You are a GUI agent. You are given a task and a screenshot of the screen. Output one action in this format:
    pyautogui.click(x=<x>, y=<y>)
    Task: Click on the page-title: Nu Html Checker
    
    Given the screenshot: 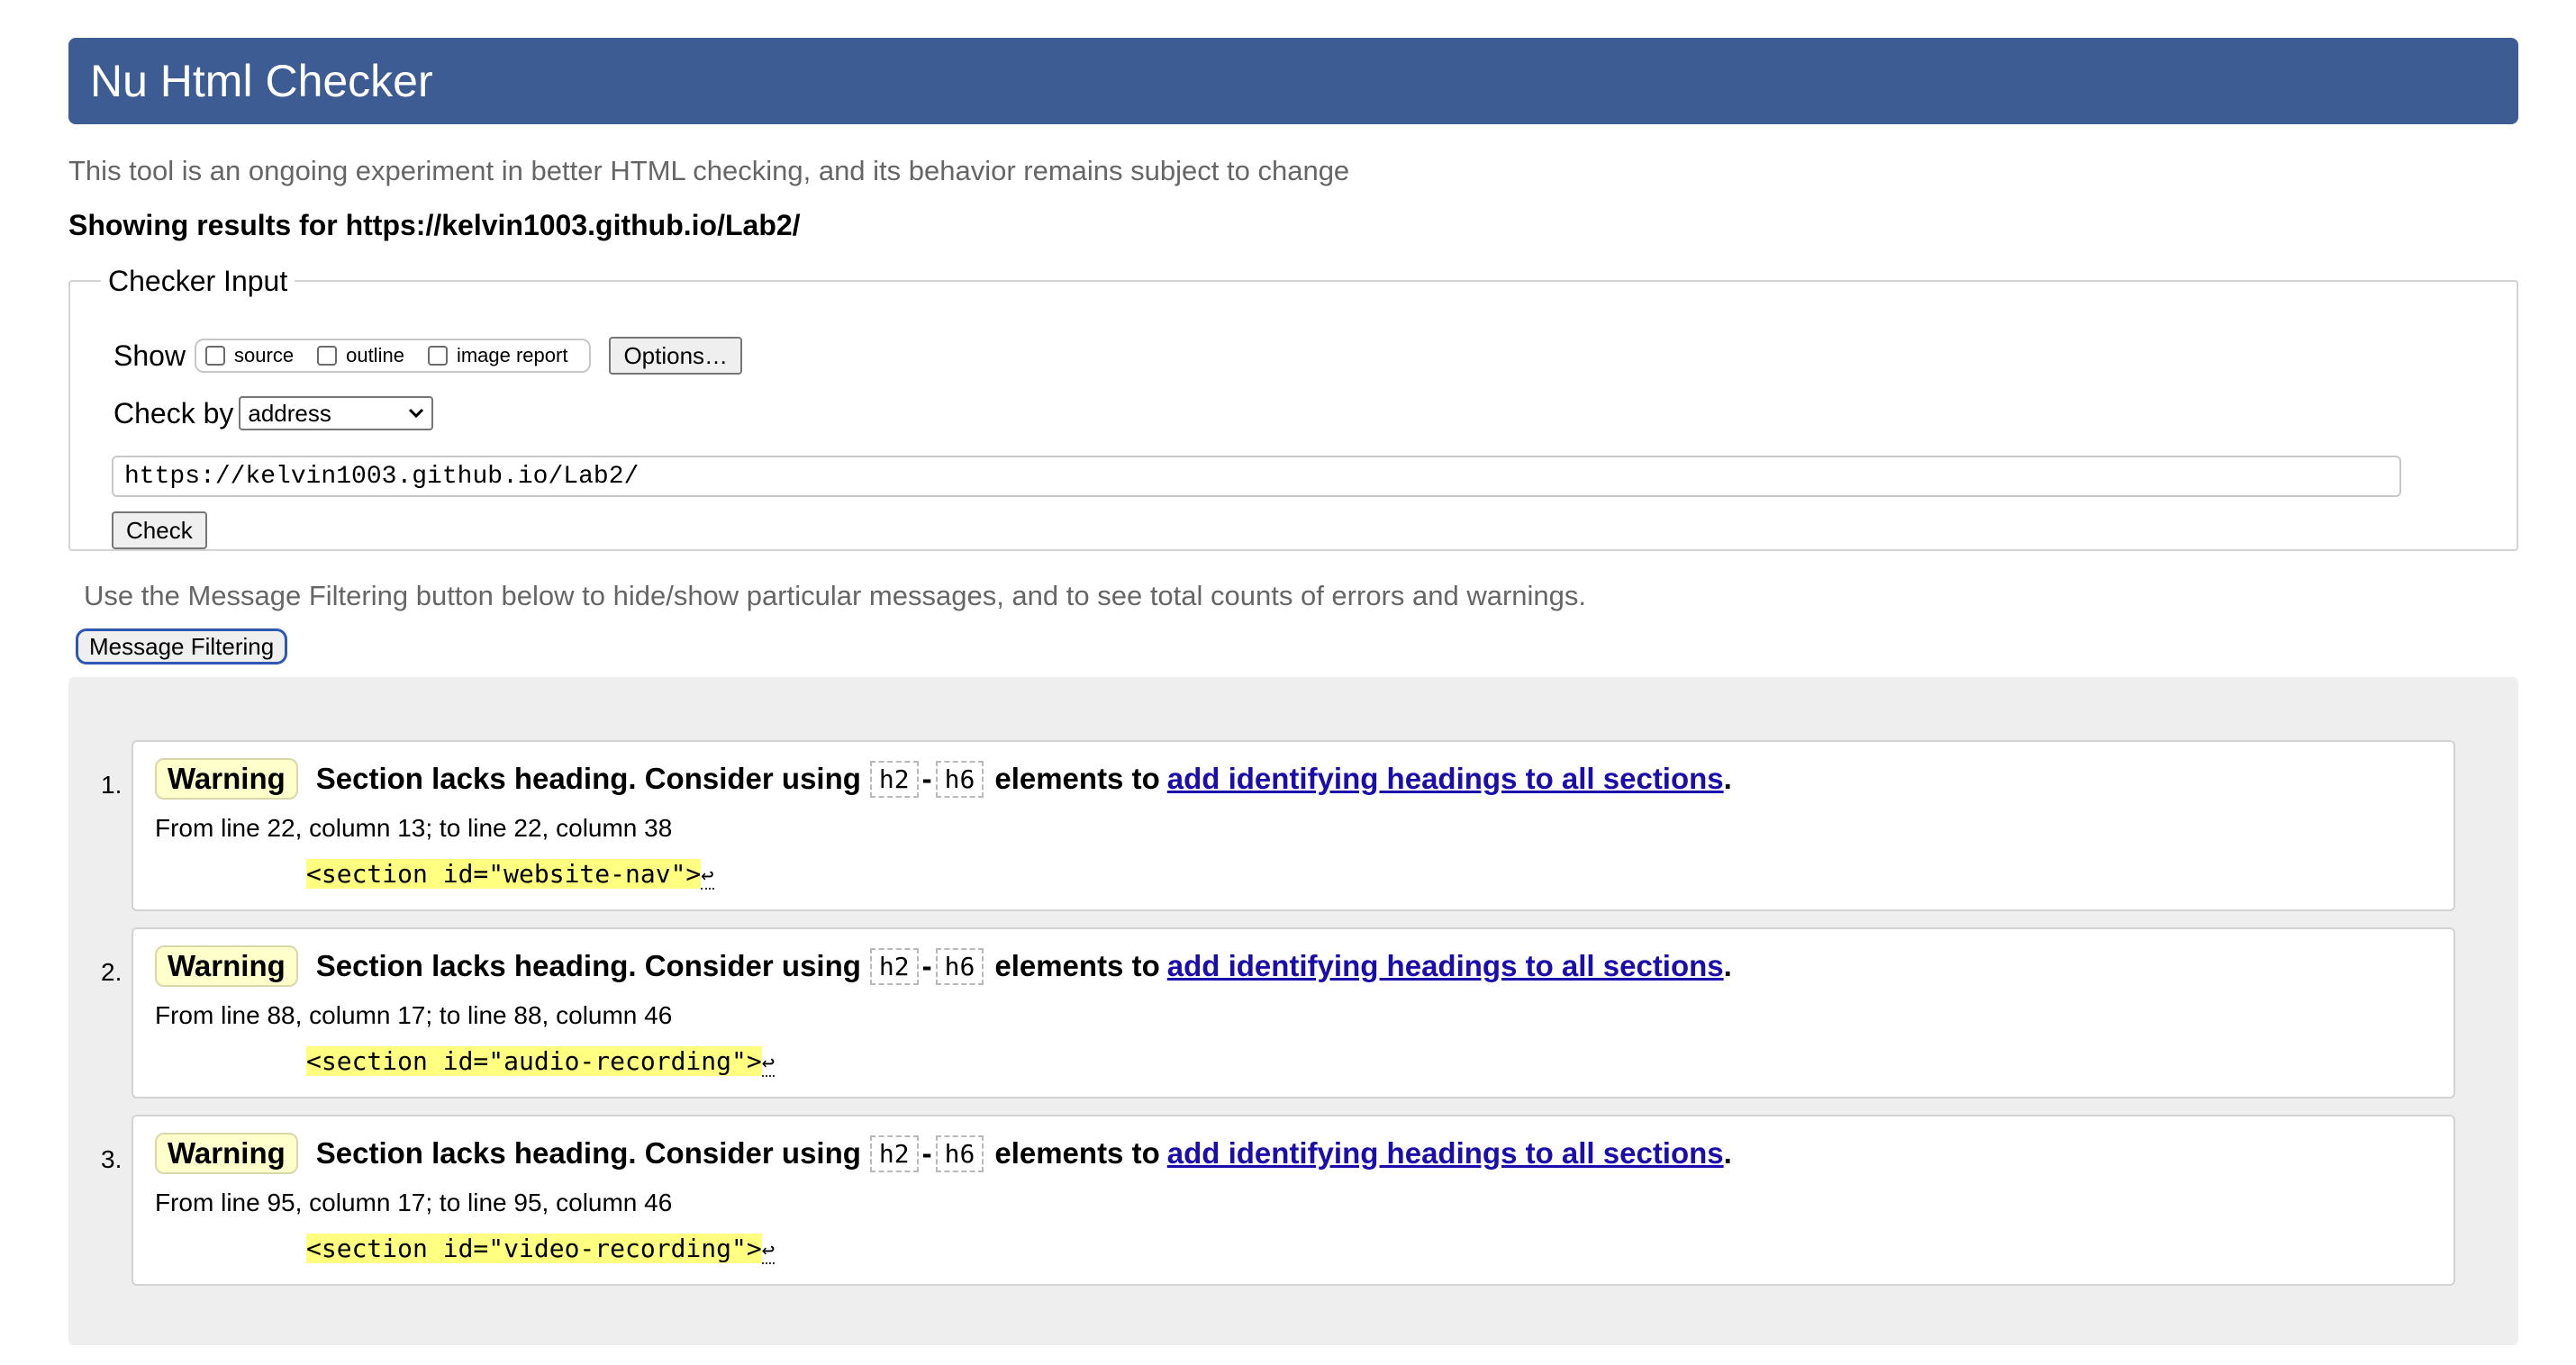 What is the action you would take?
    pyautogui.click(x=261, y=81)
    